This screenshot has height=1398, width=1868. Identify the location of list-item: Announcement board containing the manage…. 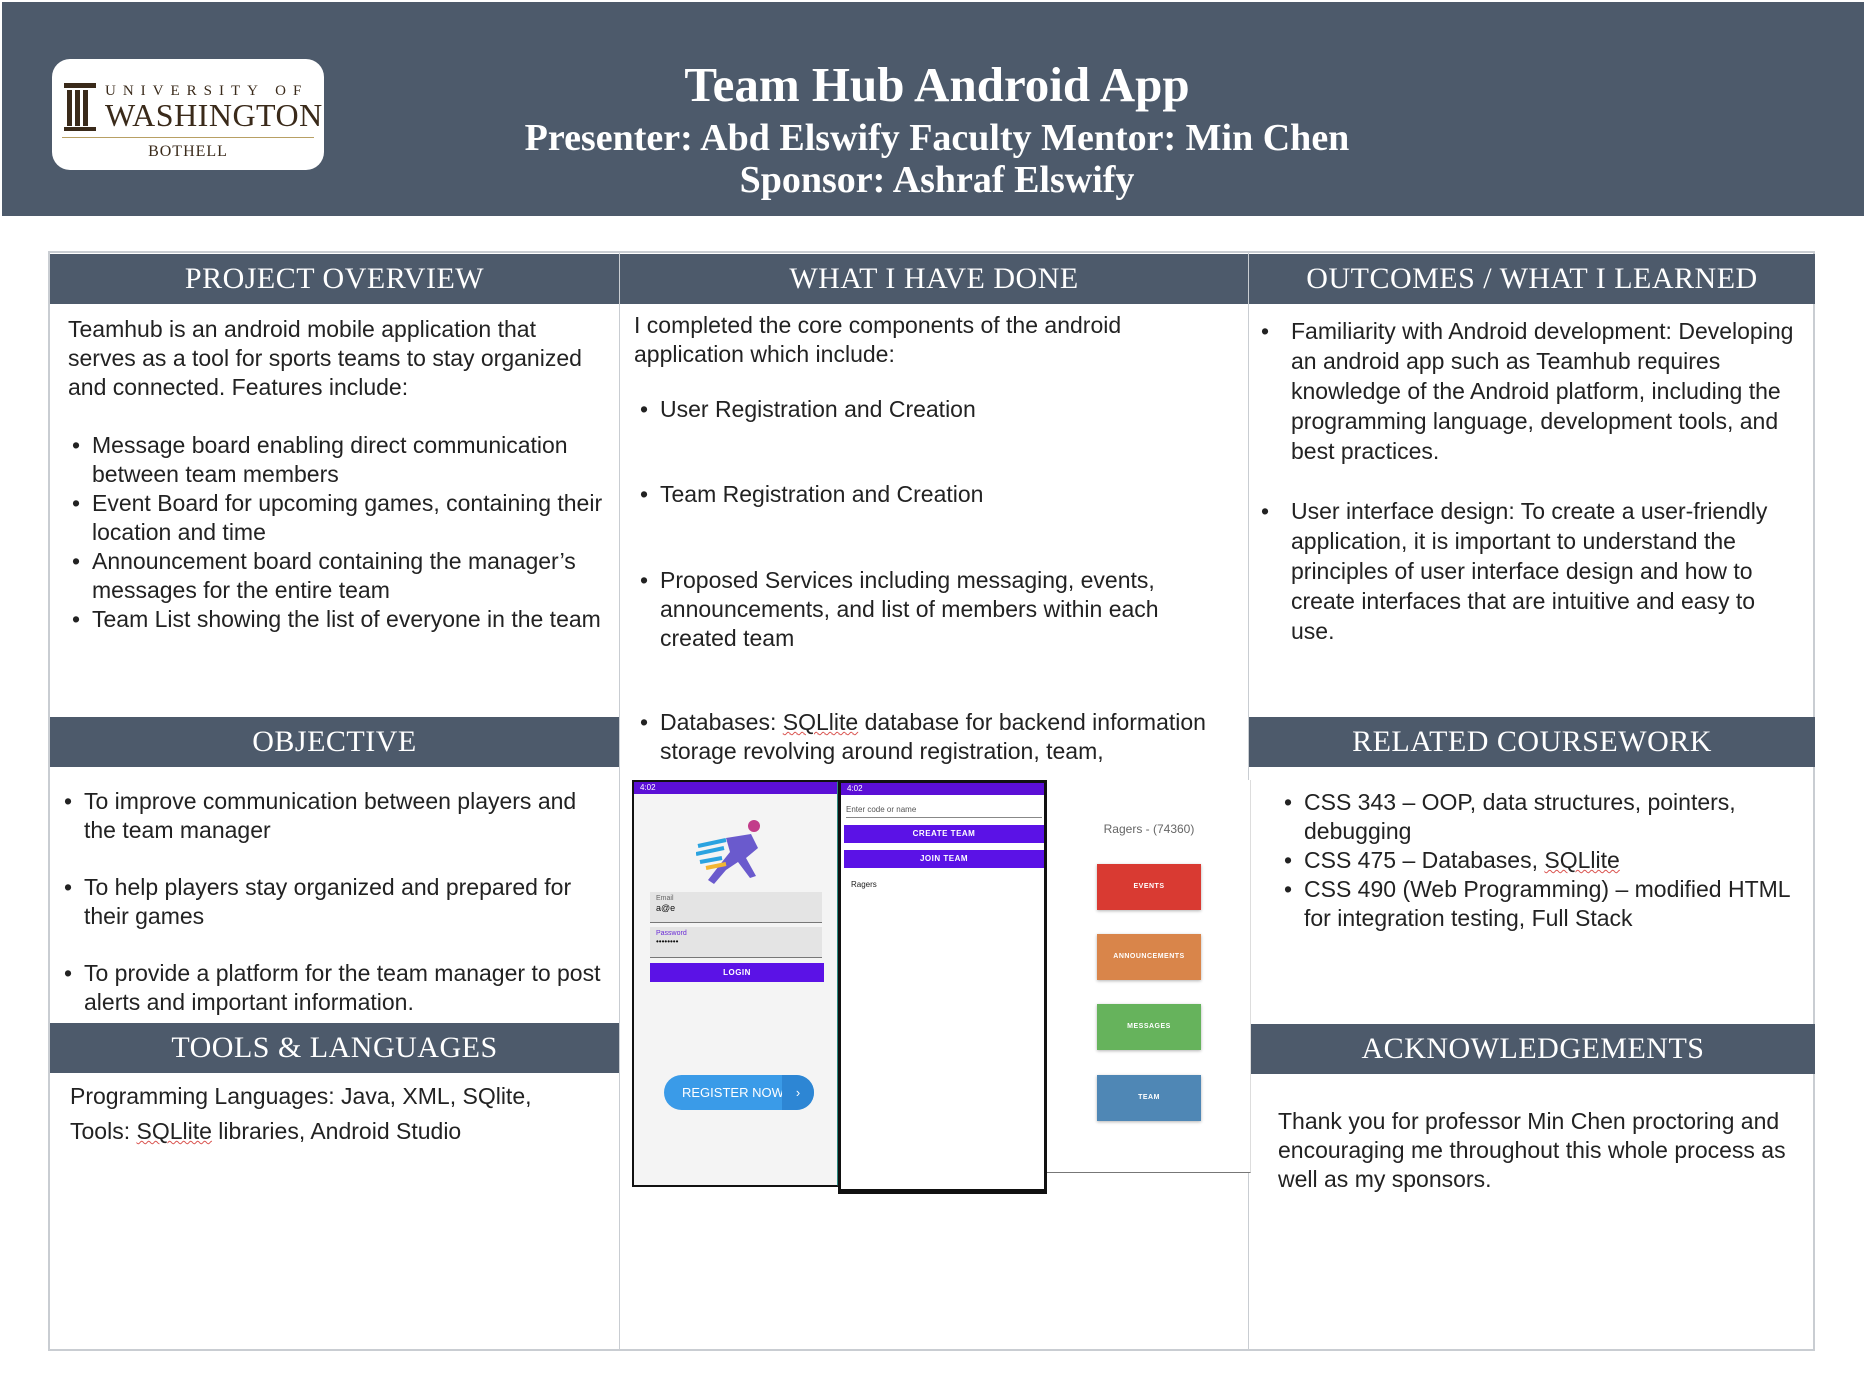
(338, 576).